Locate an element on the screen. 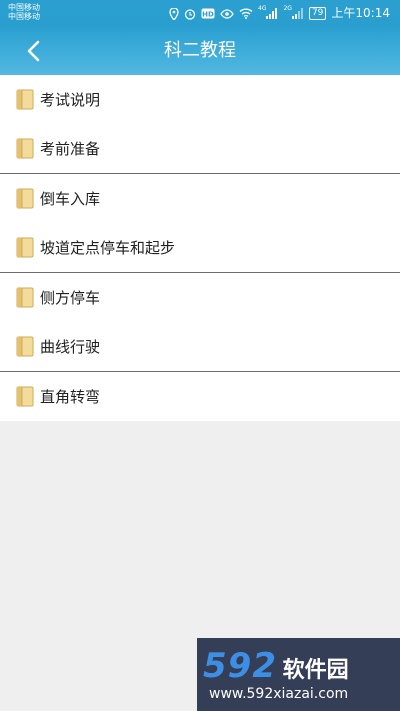  battery-icon: 79 is located at coordinates (317, 13).